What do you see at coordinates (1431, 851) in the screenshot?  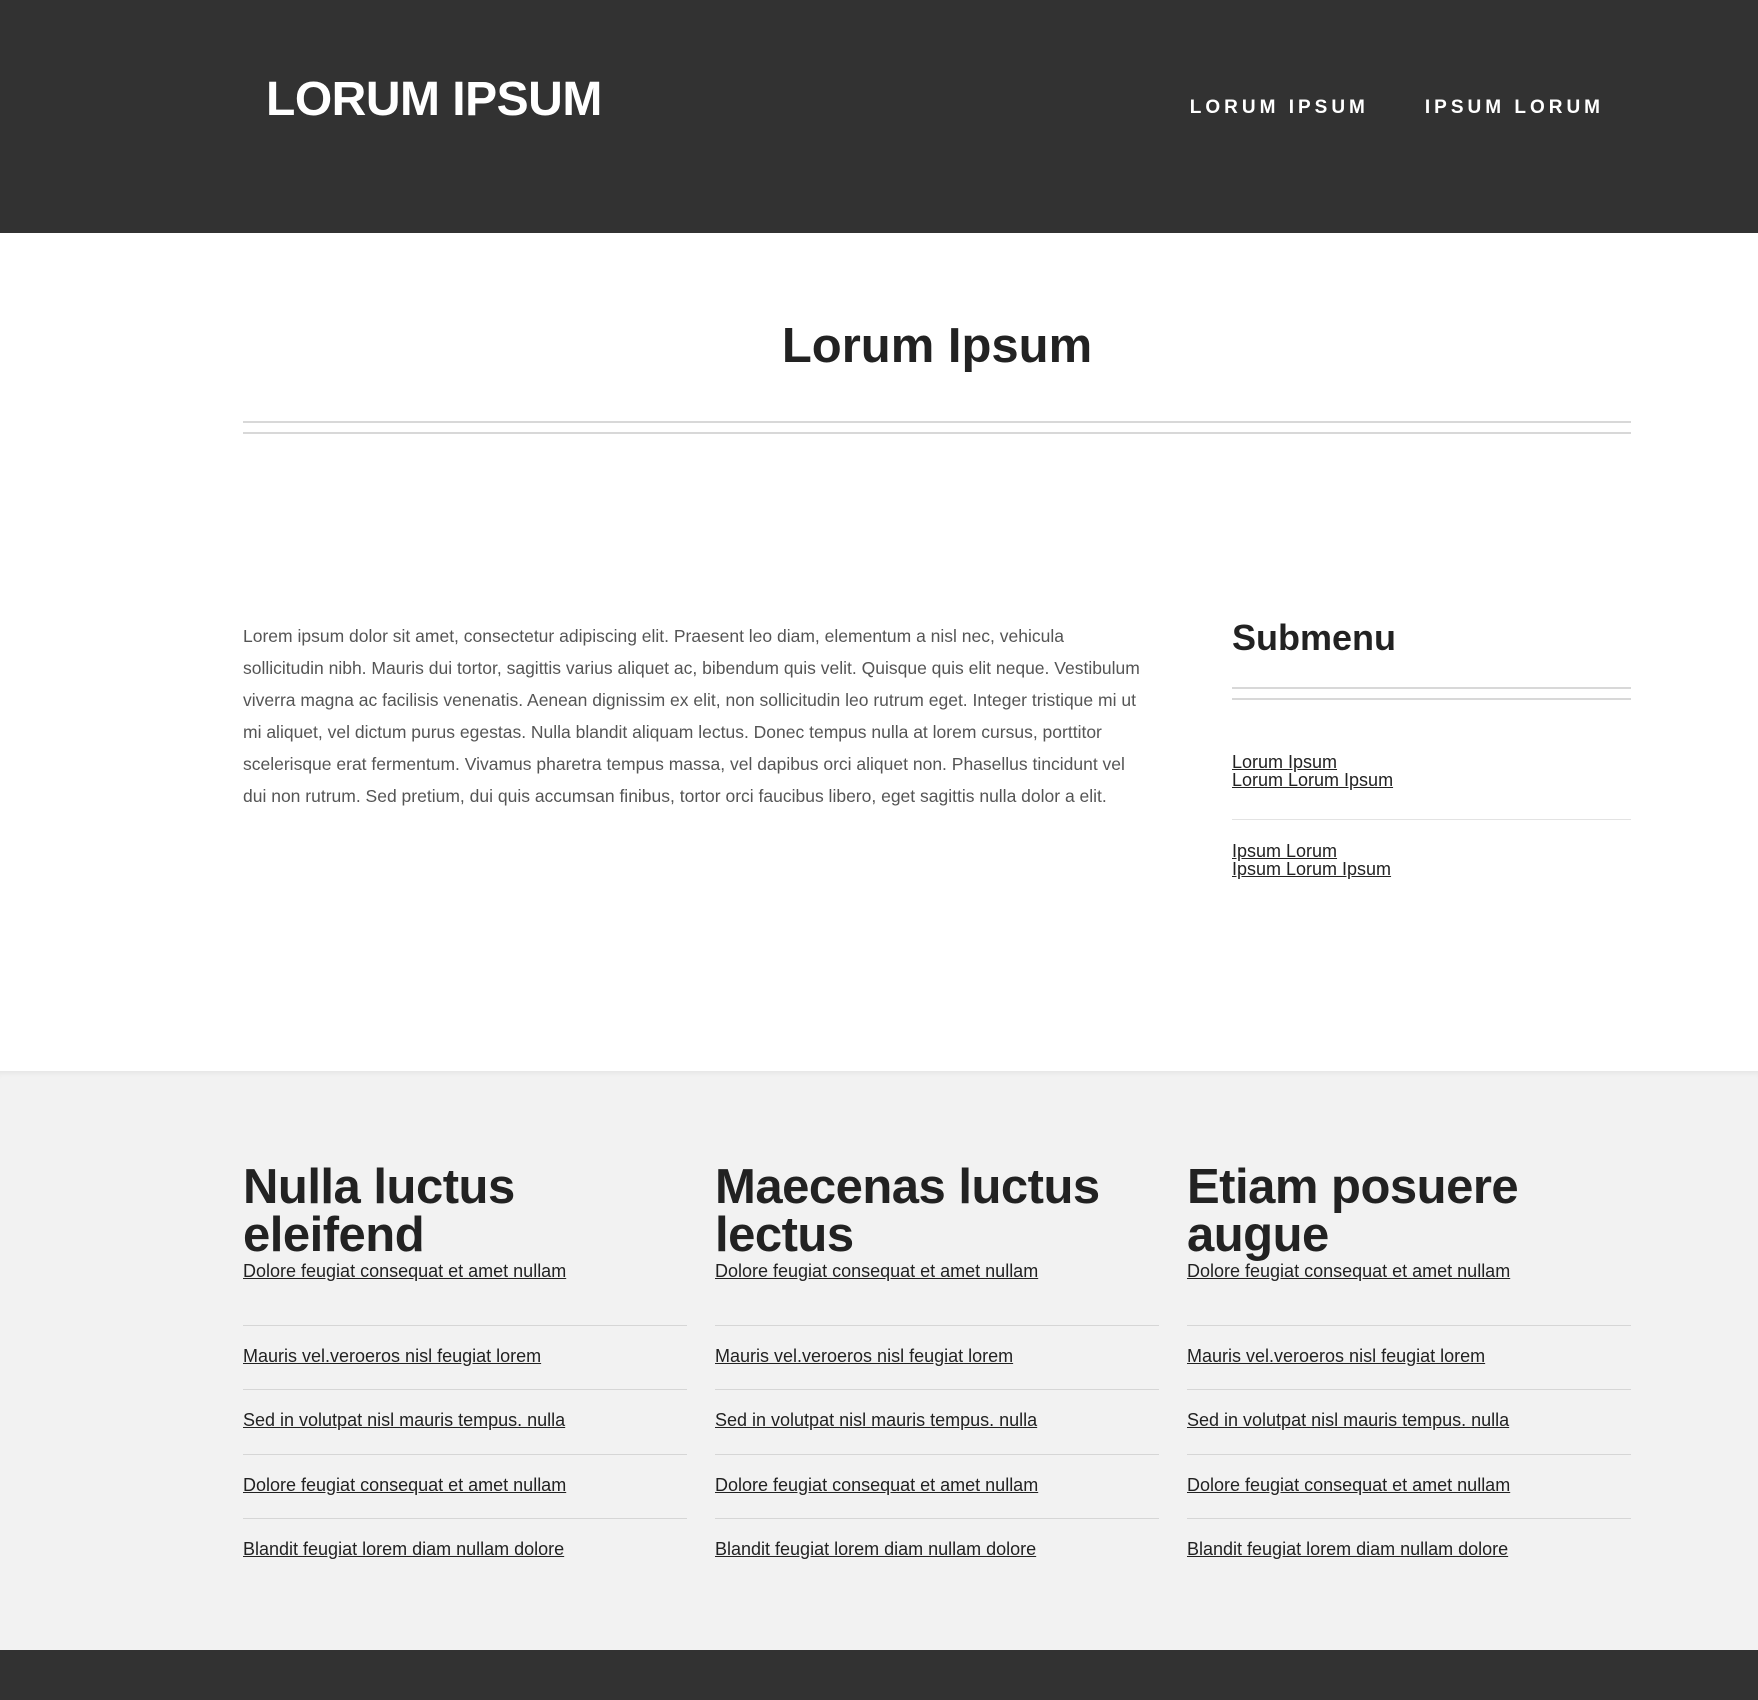 I see `submenu-link: Ipsum Lorum` at bounding box center [1431, 851].